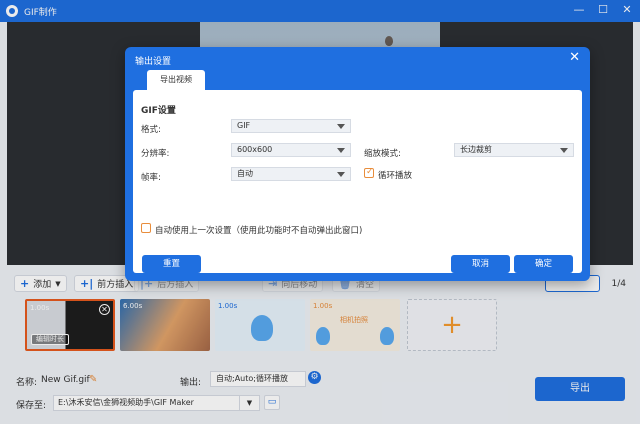  I want to click on reset-button: 重置, so click(171, 264).